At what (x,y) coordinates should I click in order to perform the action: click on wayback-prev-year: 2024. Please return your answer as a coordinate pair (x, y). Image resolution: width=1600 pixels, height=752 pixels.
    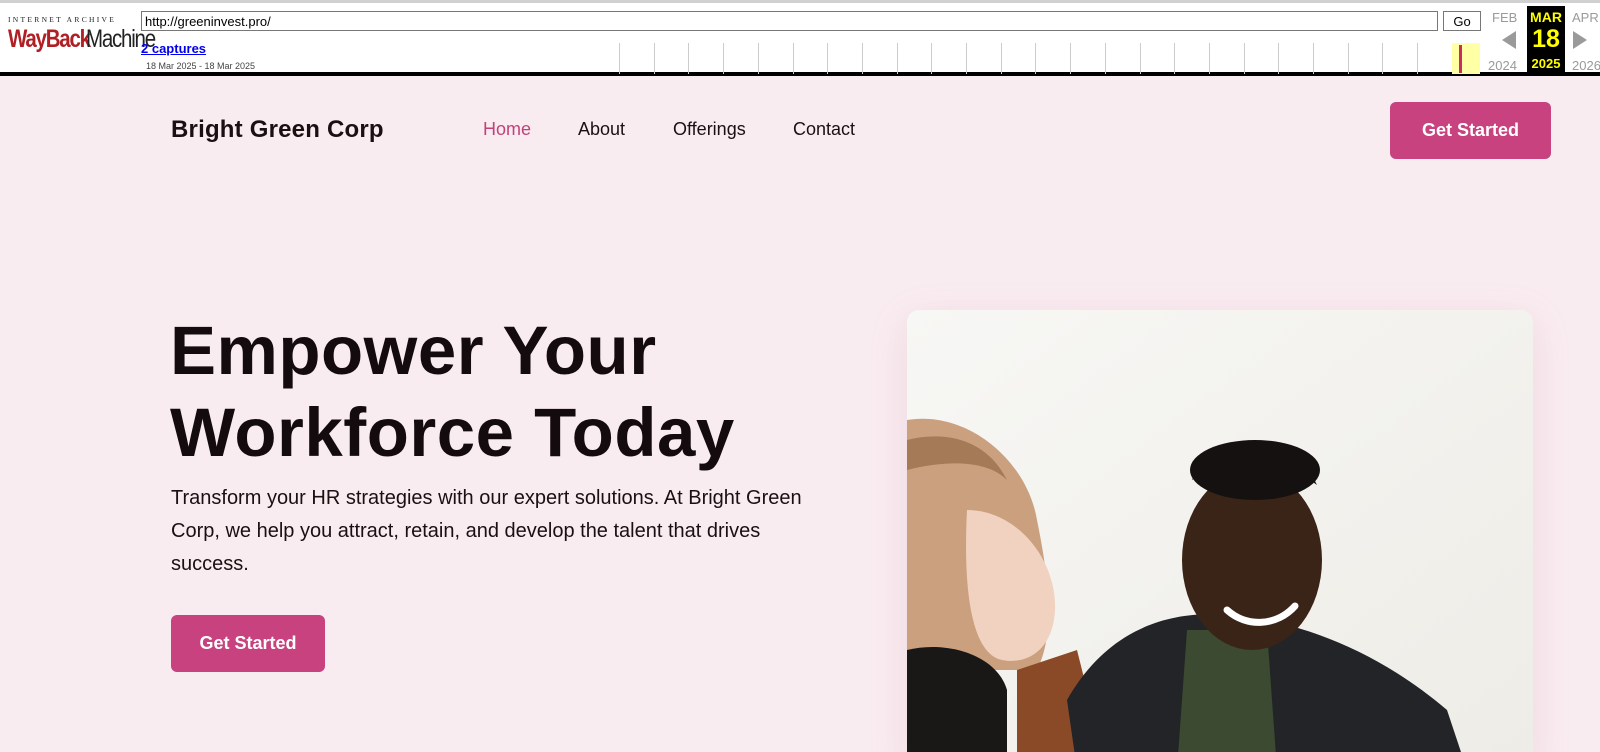
    Looking at the image, I should click on (1502, 65).